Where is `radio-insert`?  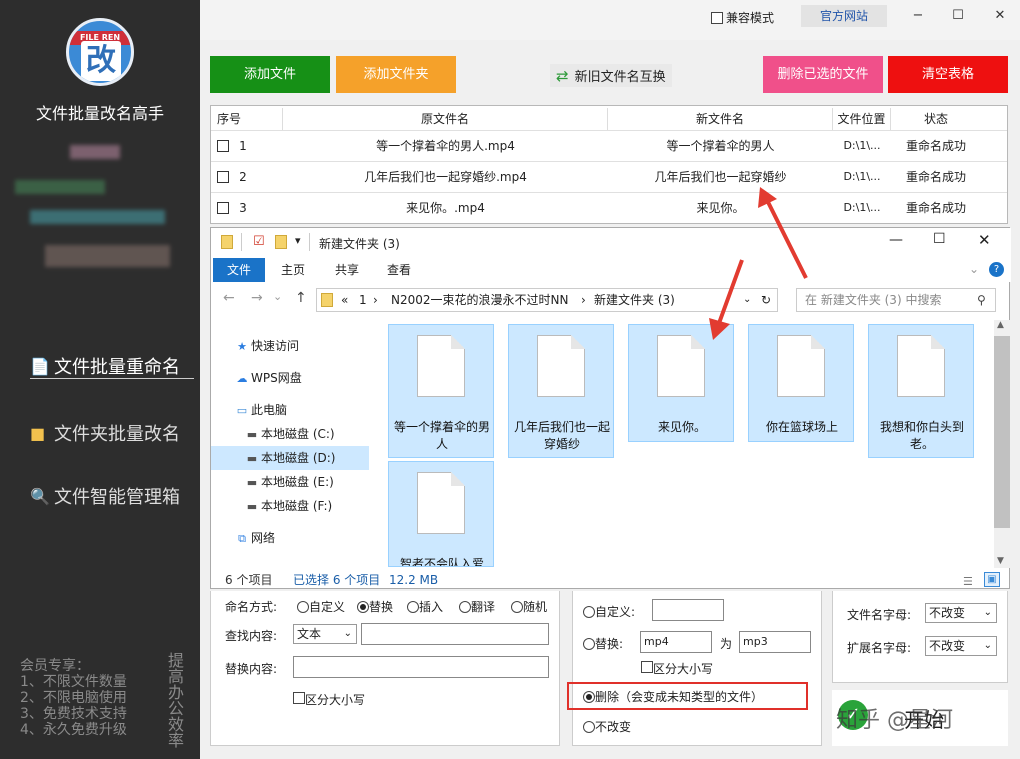
radio-insert is located at coordinates (413, 607).